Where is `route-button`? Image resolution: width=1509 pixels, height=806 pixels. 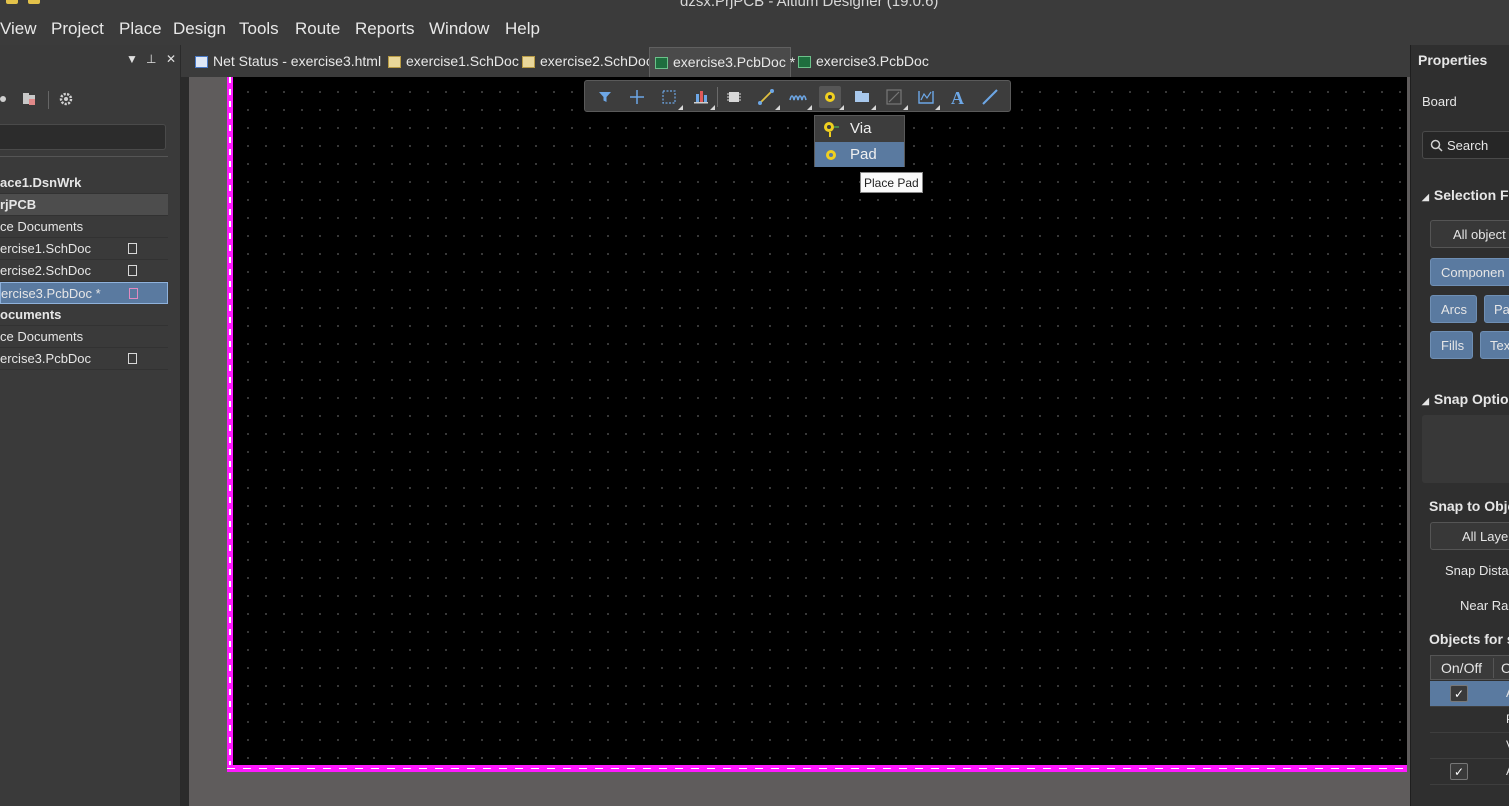
route-button is located at coordinates (767, 98).